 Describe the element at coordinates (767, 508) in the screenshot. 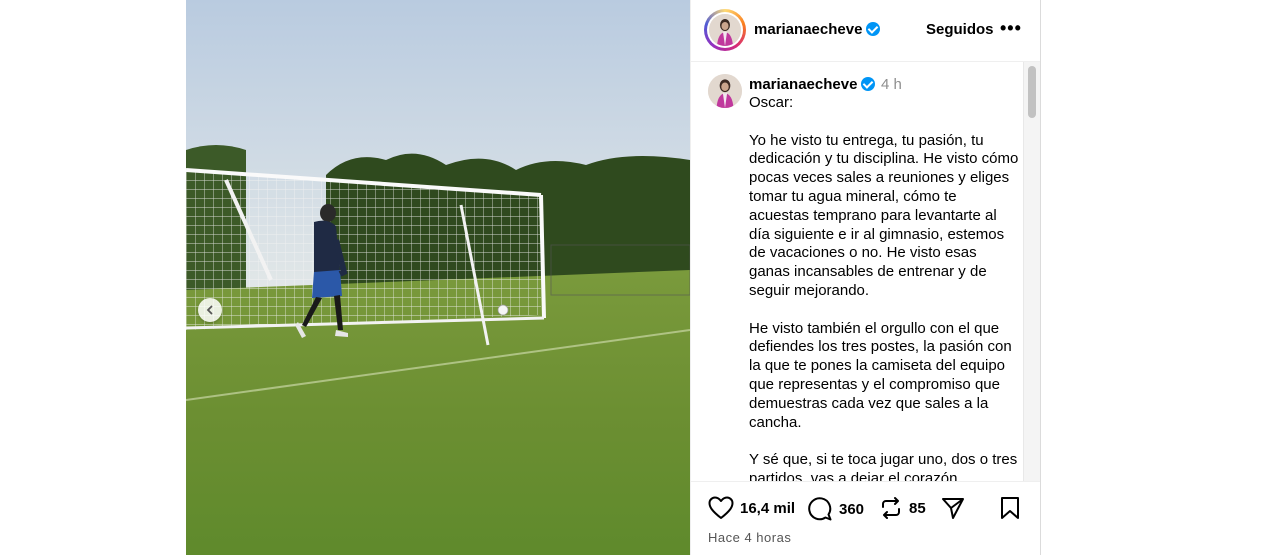

I see `likes-count: 16,4 mil` at that location.